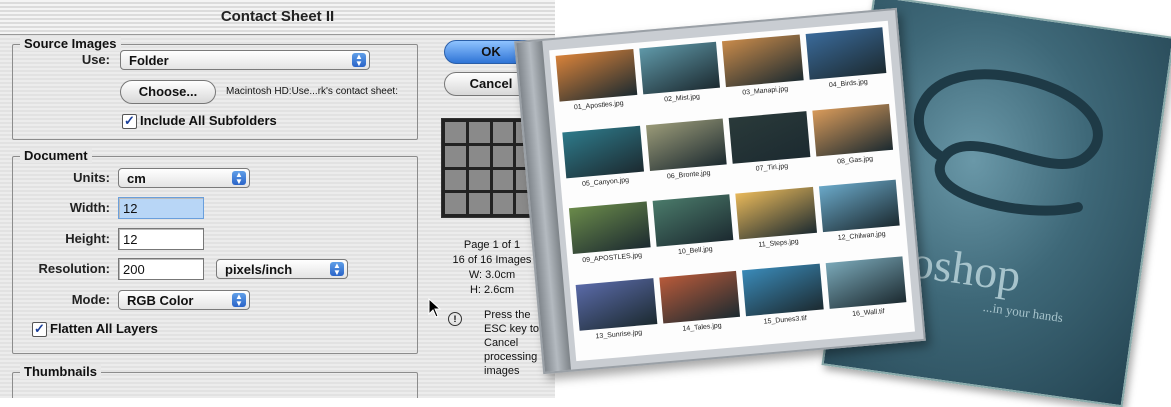  What do you see at coordinates (39, 329) in the screenshot?
I see `flatten-layers-checkbox: ✓` at bounding box center [39, 329].